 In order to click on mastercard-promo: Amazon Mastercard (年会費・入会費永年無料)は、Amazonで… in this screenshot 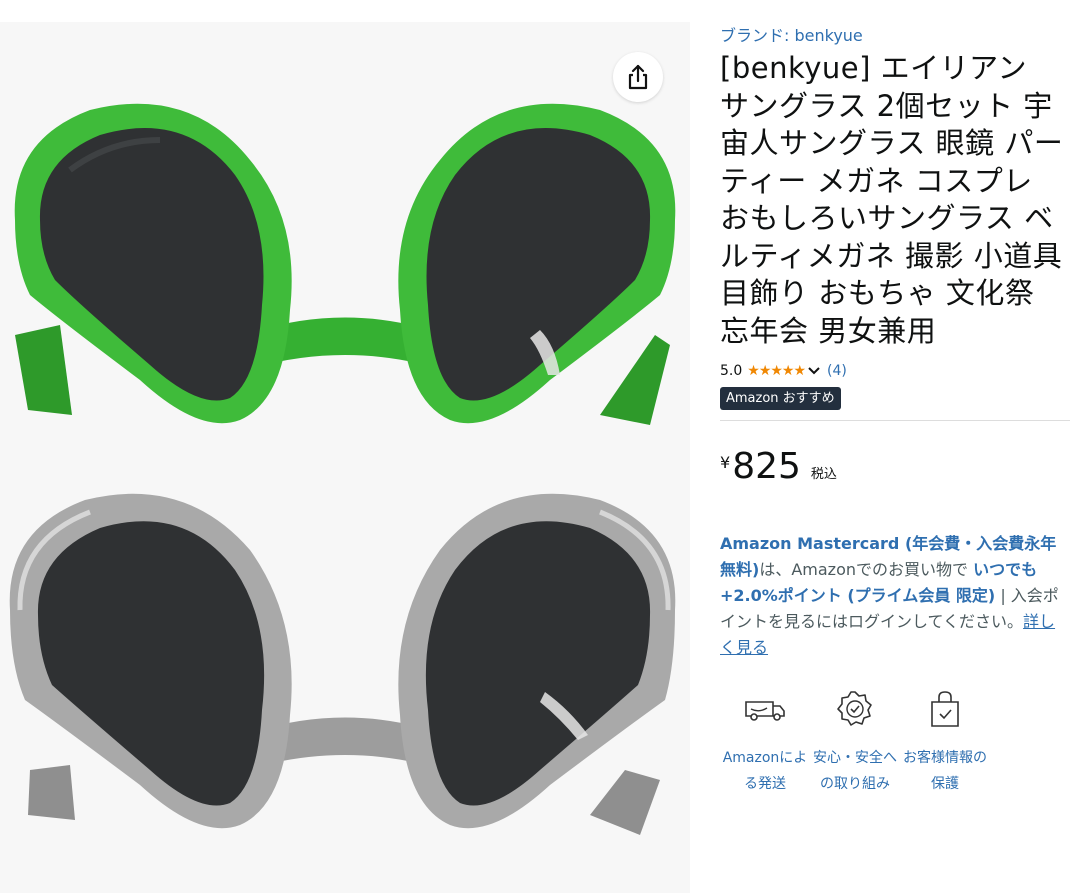, I will do `click(892, 596)`.